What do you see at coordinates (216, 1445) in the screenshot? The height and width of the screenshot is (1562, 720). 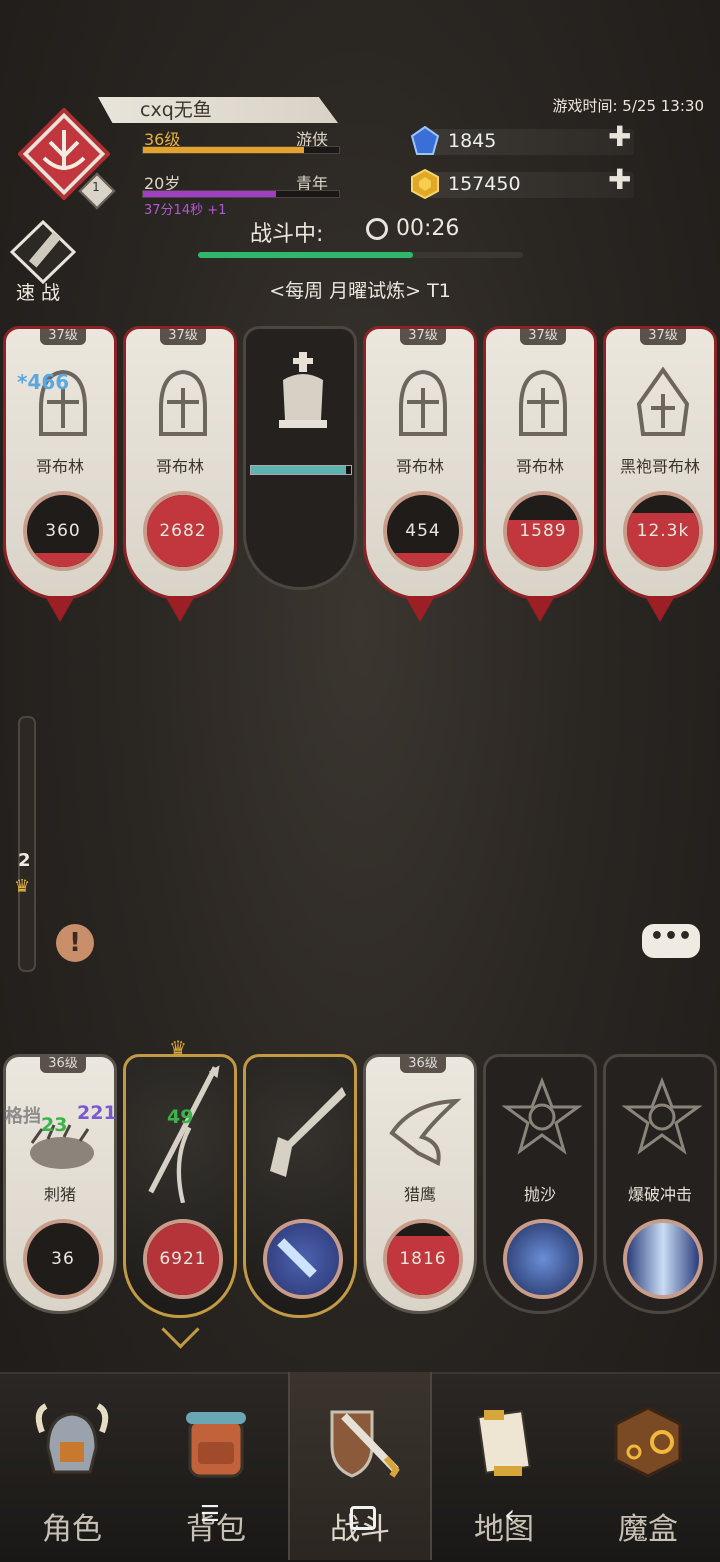 I see `backpack-icon` at bounding box center [216, 1445].